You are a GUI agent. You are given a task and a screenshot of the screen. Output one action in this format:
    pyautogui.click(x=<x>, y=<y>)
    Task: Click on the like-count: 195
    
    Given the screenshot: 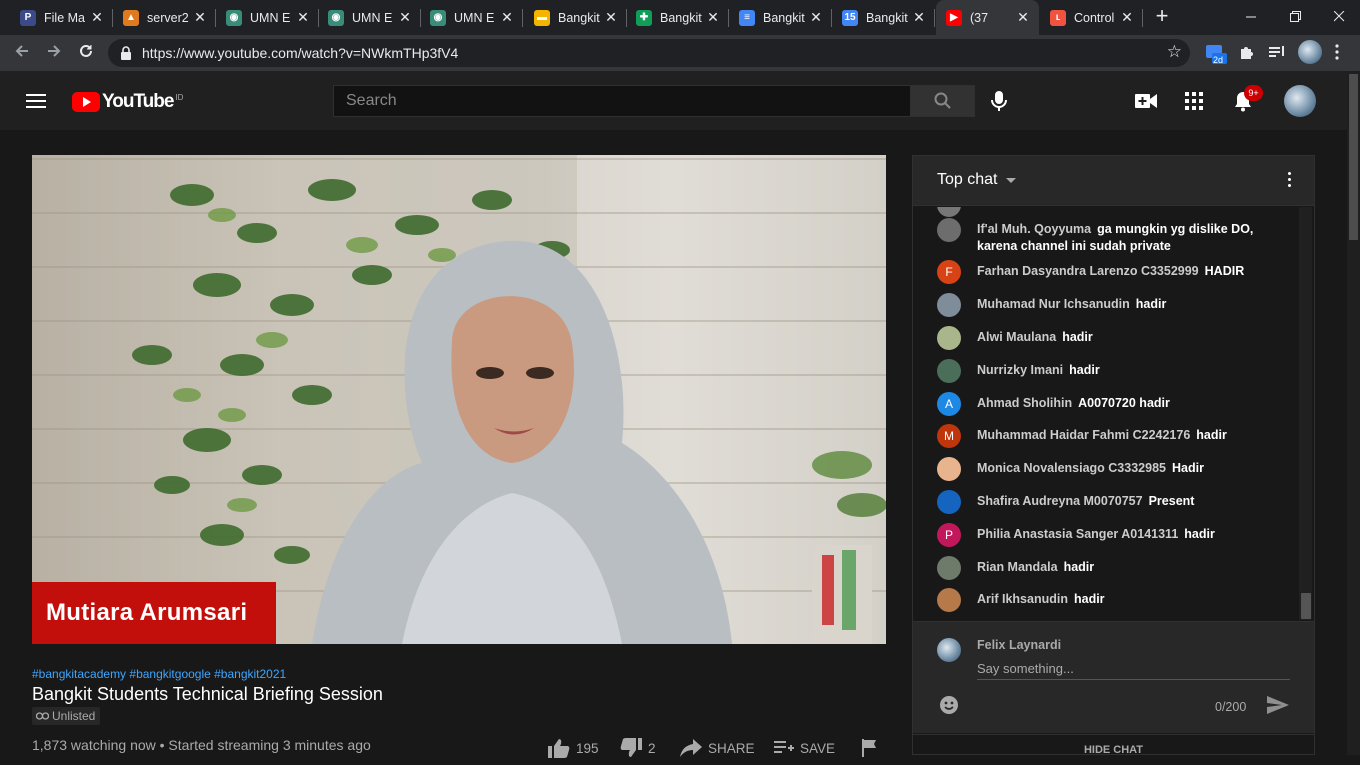 What is the action you would take?
    pyautogui.click(x=587, y=748)
    